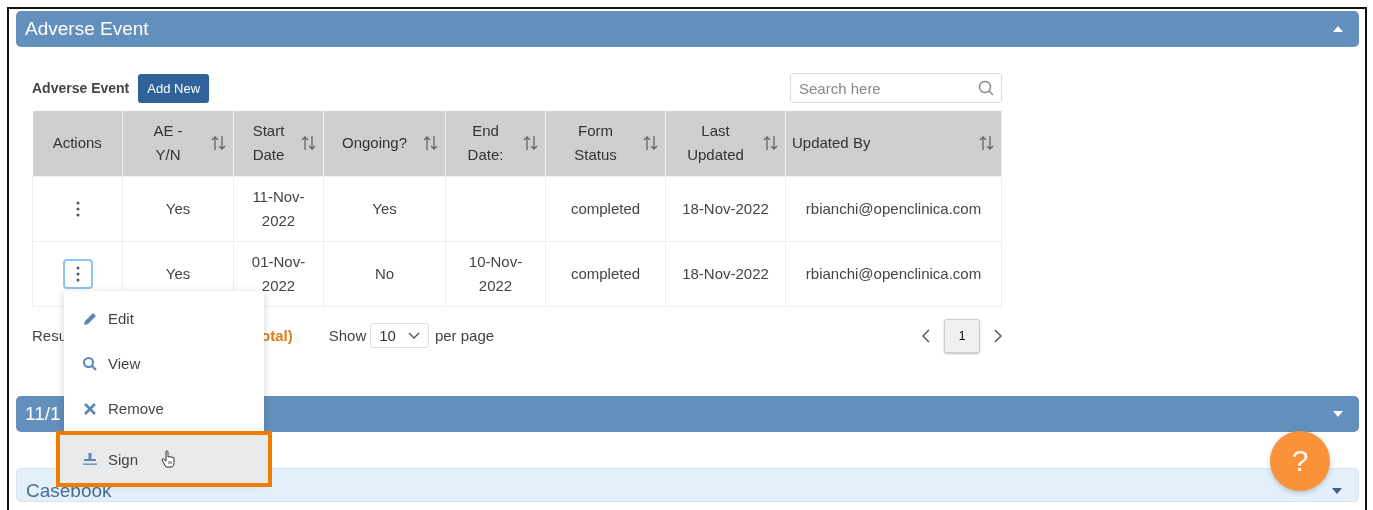 The height and width of the screenshot is (510, 1373). What do you see at coordinates (43, 414) in the screenshot?
I see `panel-title: 11/1` at bounding box center [43, 414].